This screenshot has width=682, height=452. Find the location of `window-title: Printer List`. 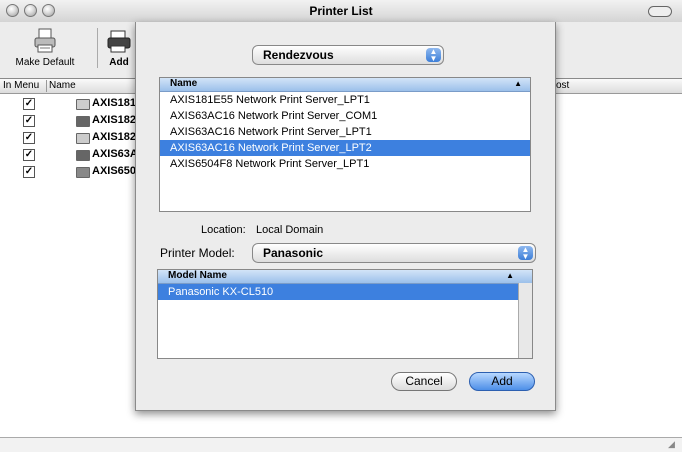

window-title: Printer List is located at coordinates (341, 11).